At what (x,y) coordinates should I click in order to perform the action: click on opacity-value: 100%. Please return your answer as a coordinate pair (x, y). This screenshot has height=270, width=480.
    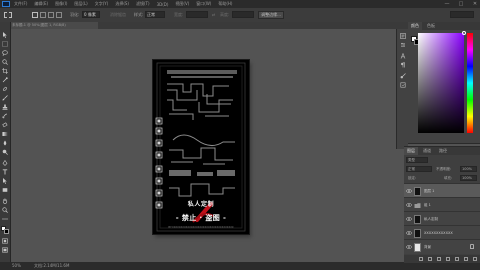
    Looking at the image, I should click on (467, 169).